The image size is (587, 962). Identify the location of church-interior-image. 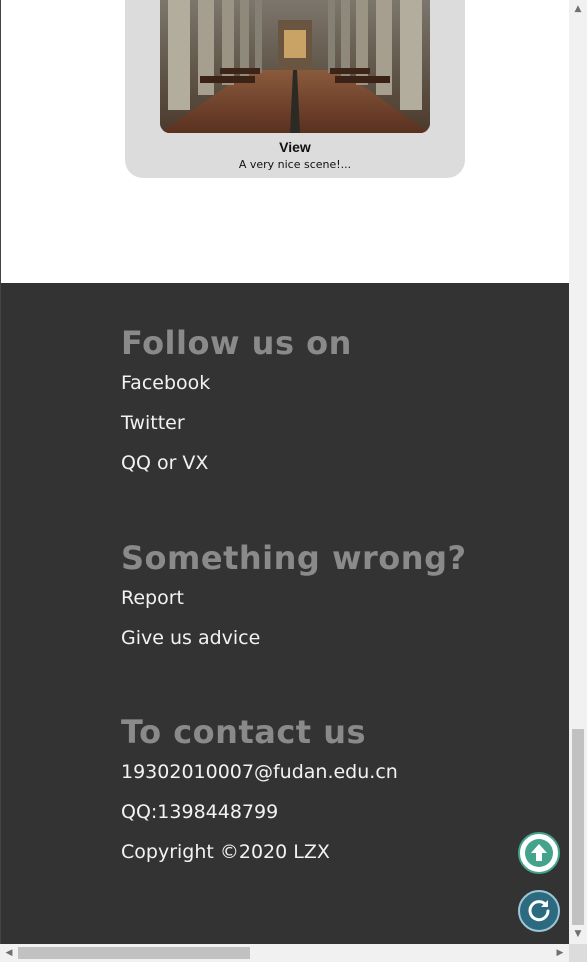
(295, 66).